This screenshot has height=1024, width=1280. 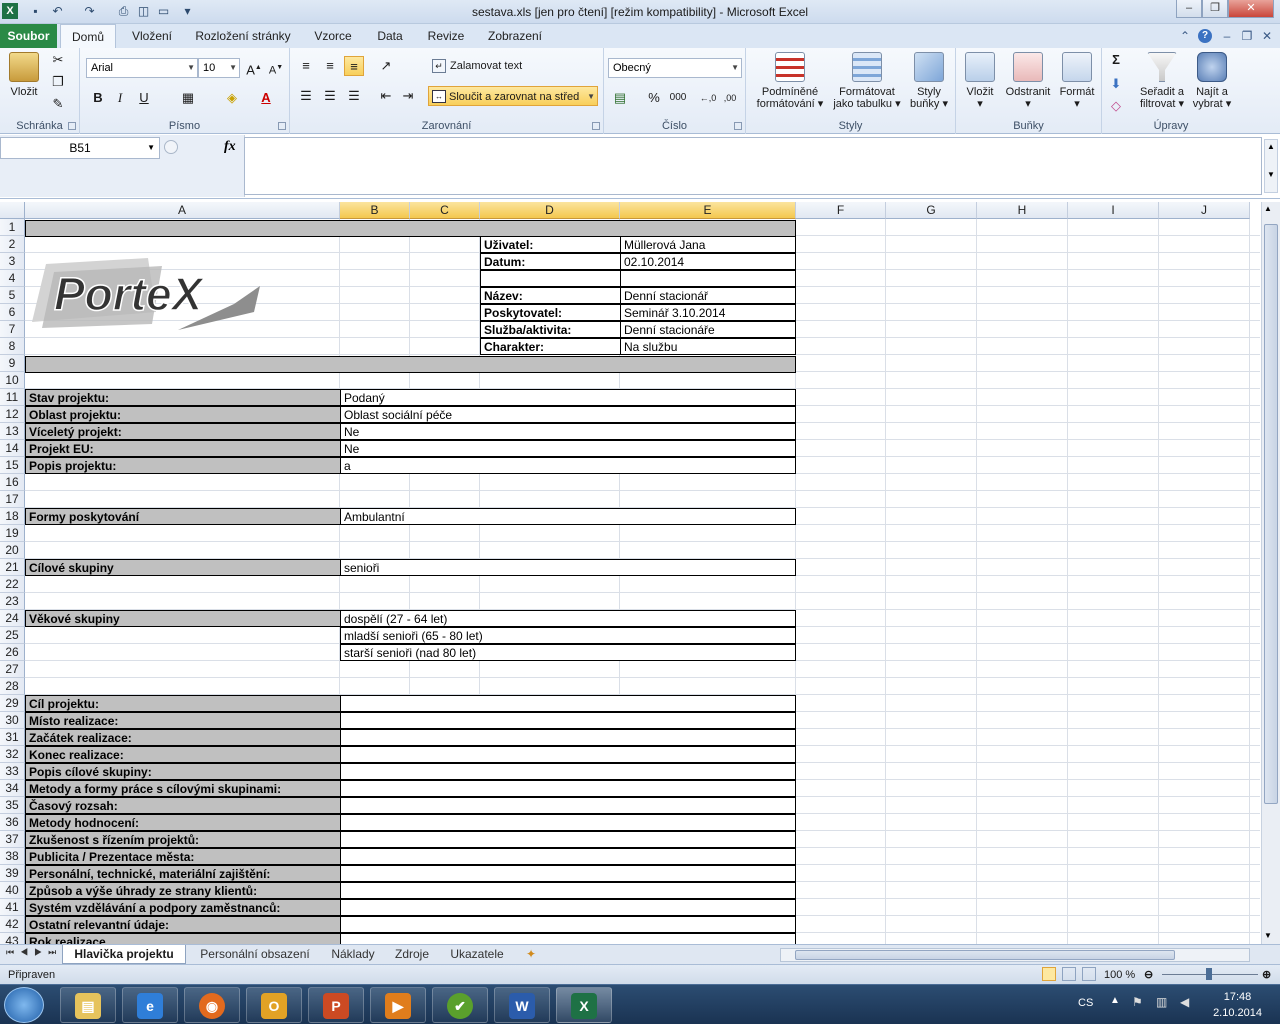 I want to click on delete-cells-button: Odstranit ▾, so click(x=1028, y=81).